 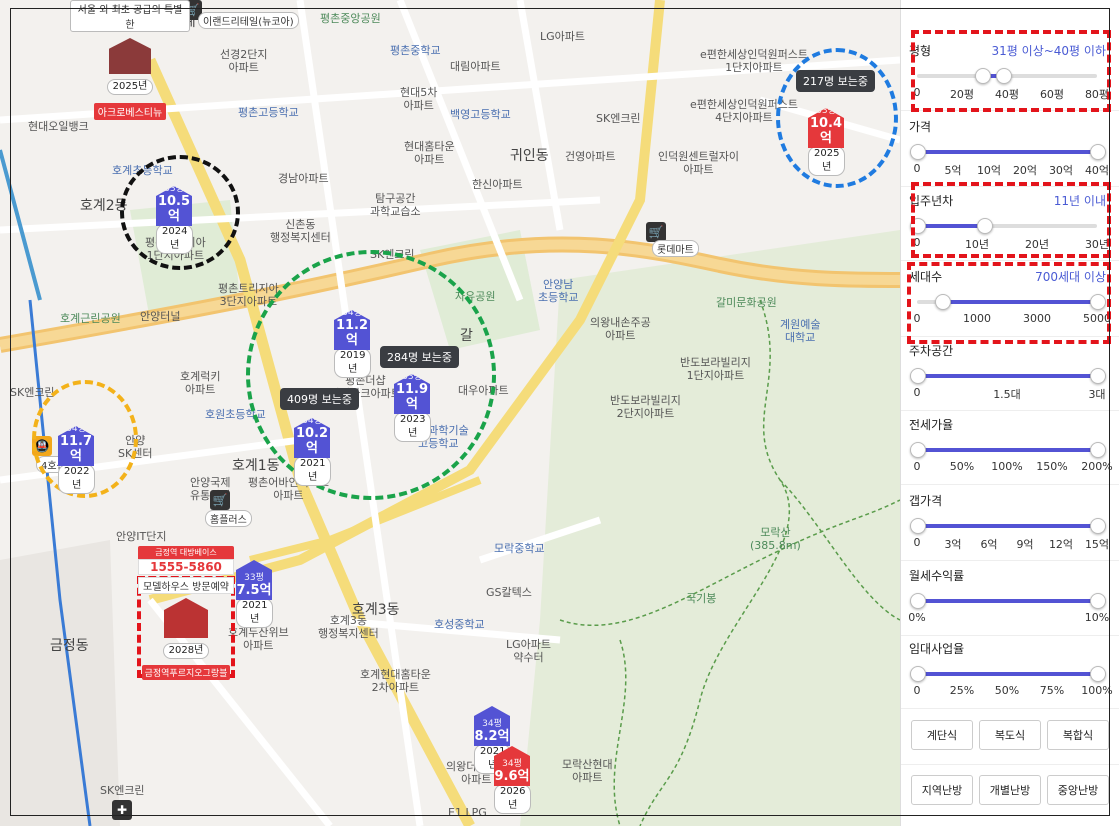 What do you see at coordinates (69, 646) in the screenshot?
I see `area-label: 금정동` at bounding box center [69, 646].